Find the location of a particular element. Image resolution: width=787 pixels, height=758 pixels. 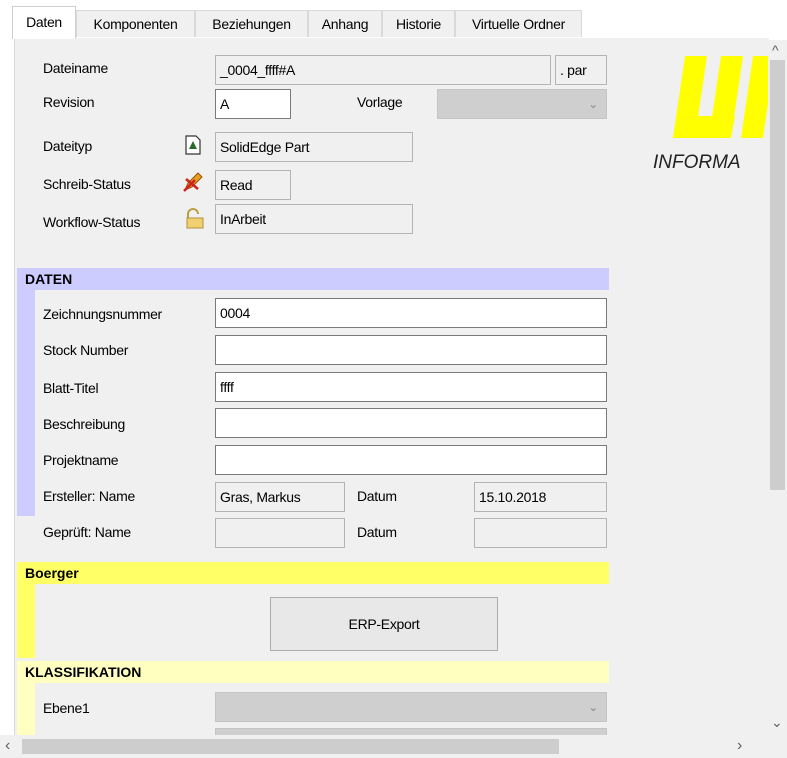

workflow-status-label: Workflow-Status is located at coordinates (92, 222).